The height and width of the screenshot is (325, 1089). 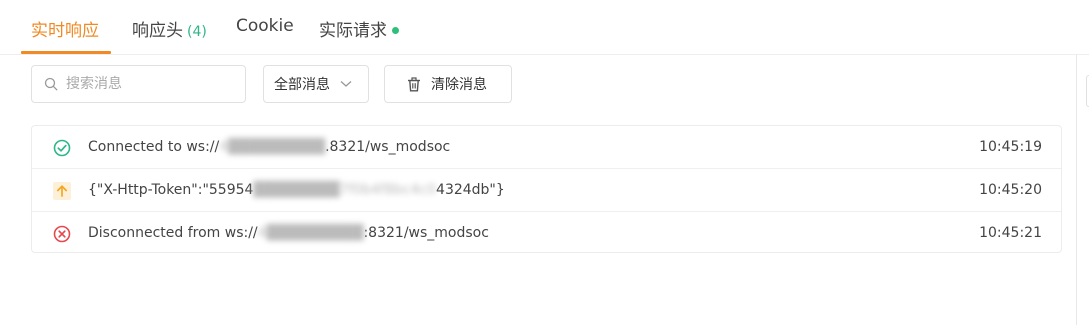 I want to click on header-count-badge: (4), so click(x=197, y=32).